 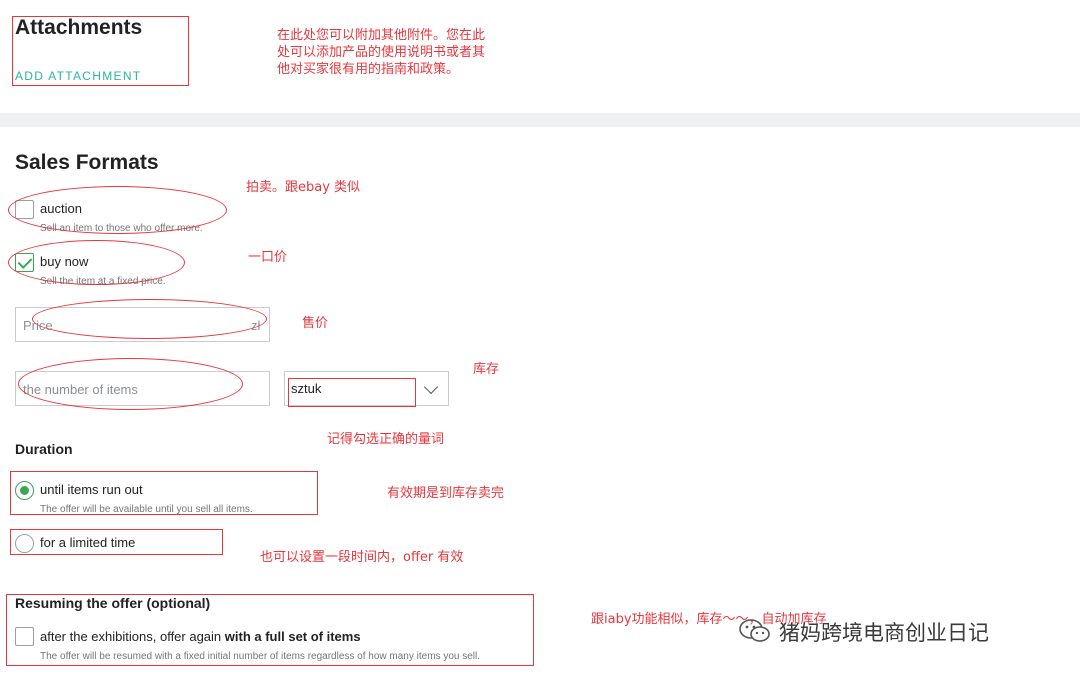 I want to click on sales-formats-title: Sales Formats, so click(x=87, y=162).